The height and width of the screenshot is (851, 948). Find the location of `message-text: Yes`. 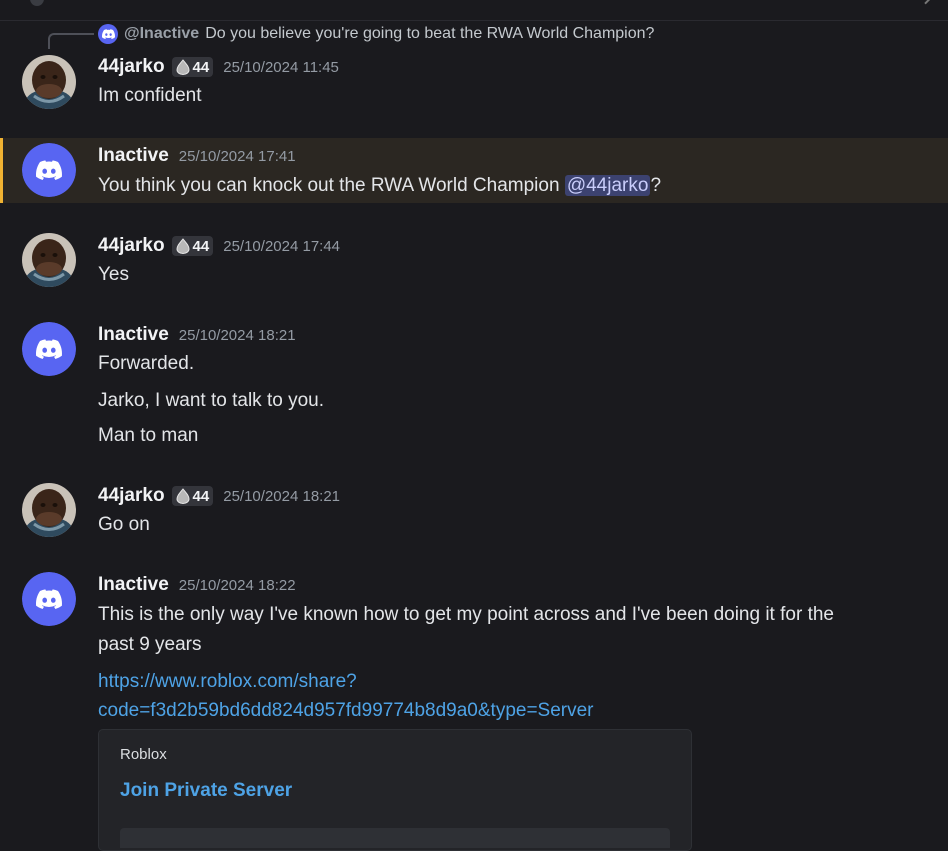

message-text: Yes is located at coordinates (113, 274).